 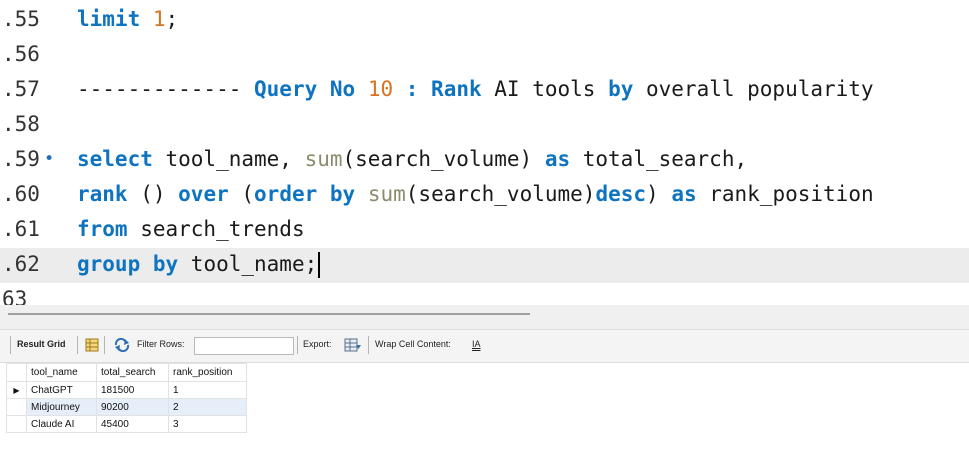 I want to click on line-number: .60, so click(x=21, y=194).